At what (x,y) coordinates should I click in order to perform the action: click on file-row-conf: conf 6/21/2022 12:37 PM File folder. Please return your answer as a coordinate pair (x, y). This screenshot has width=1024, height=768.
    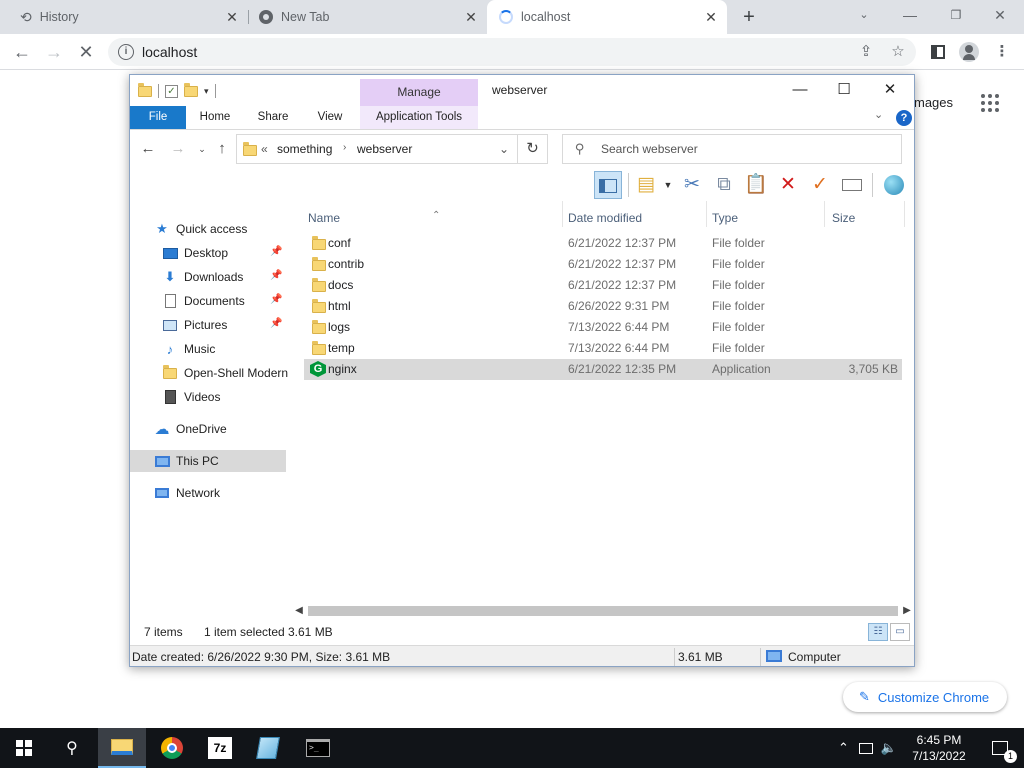
    Looking at the image, I should click on (603, 243).